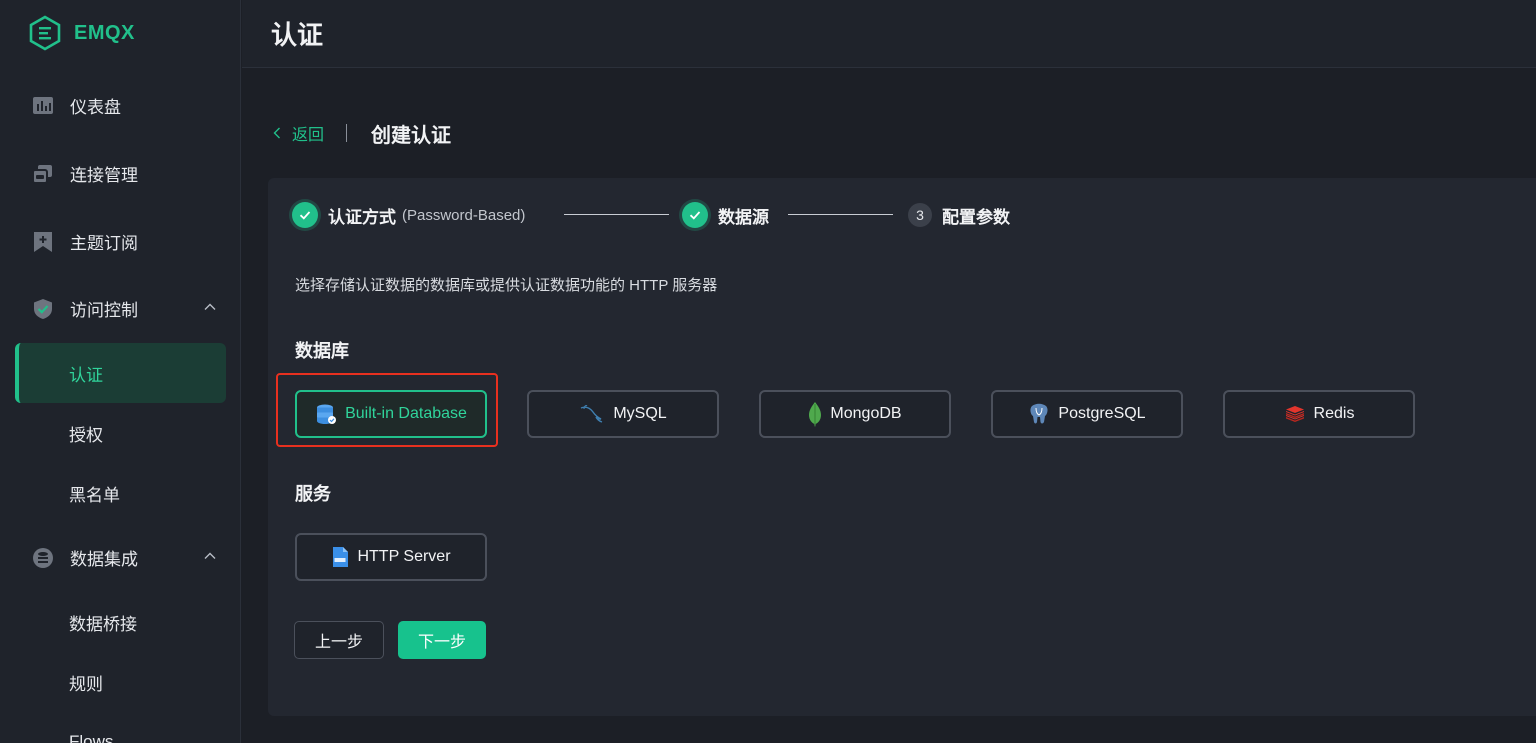  What do you see at coordinates (815, 414) in the screenshot?
I see `mongodb-icon` at bounding box center [815, 414].